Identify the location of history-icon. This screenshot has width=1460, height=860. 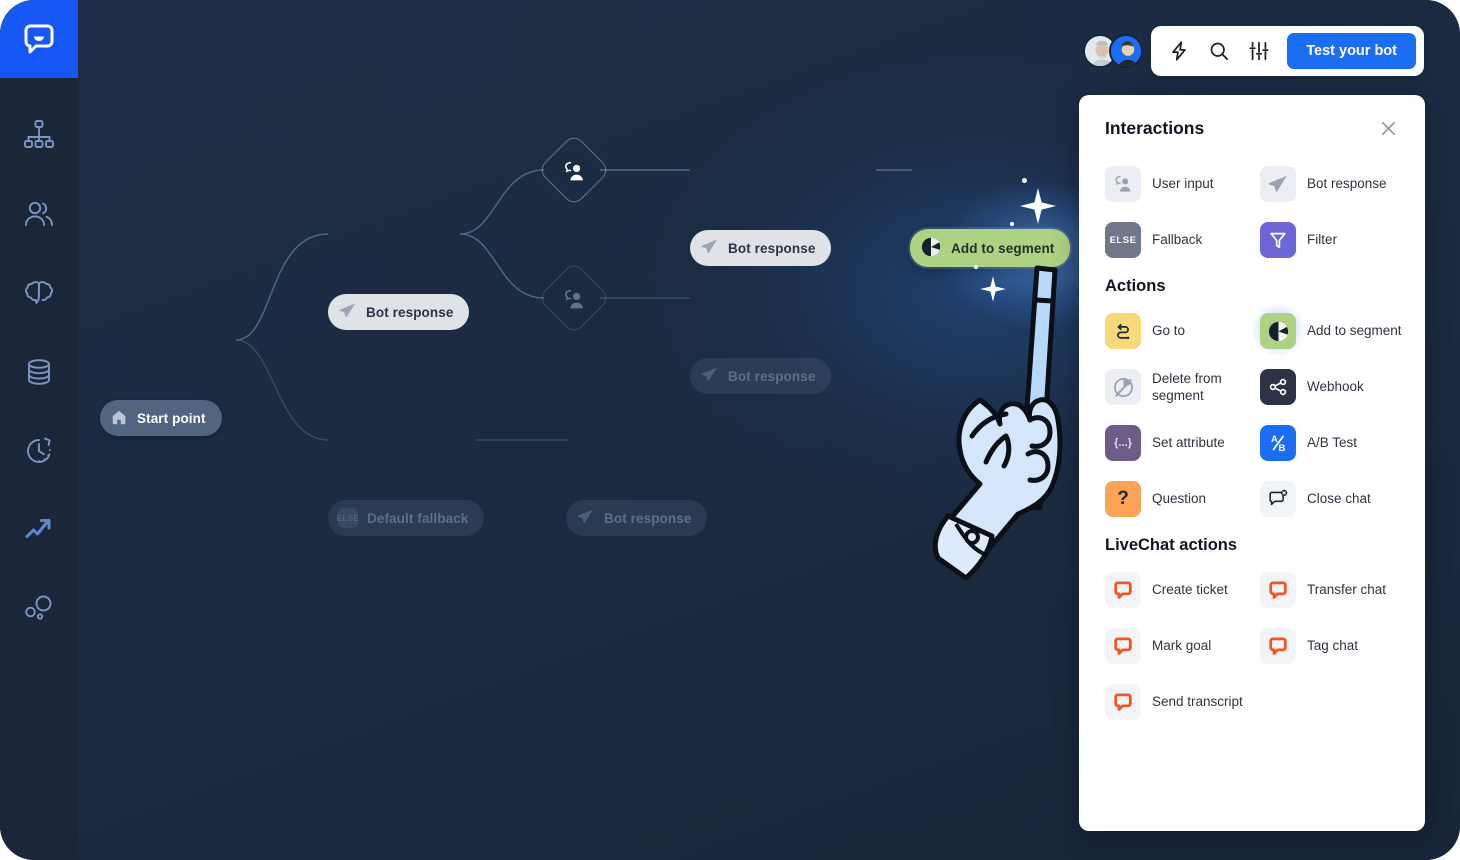
(39, 451).